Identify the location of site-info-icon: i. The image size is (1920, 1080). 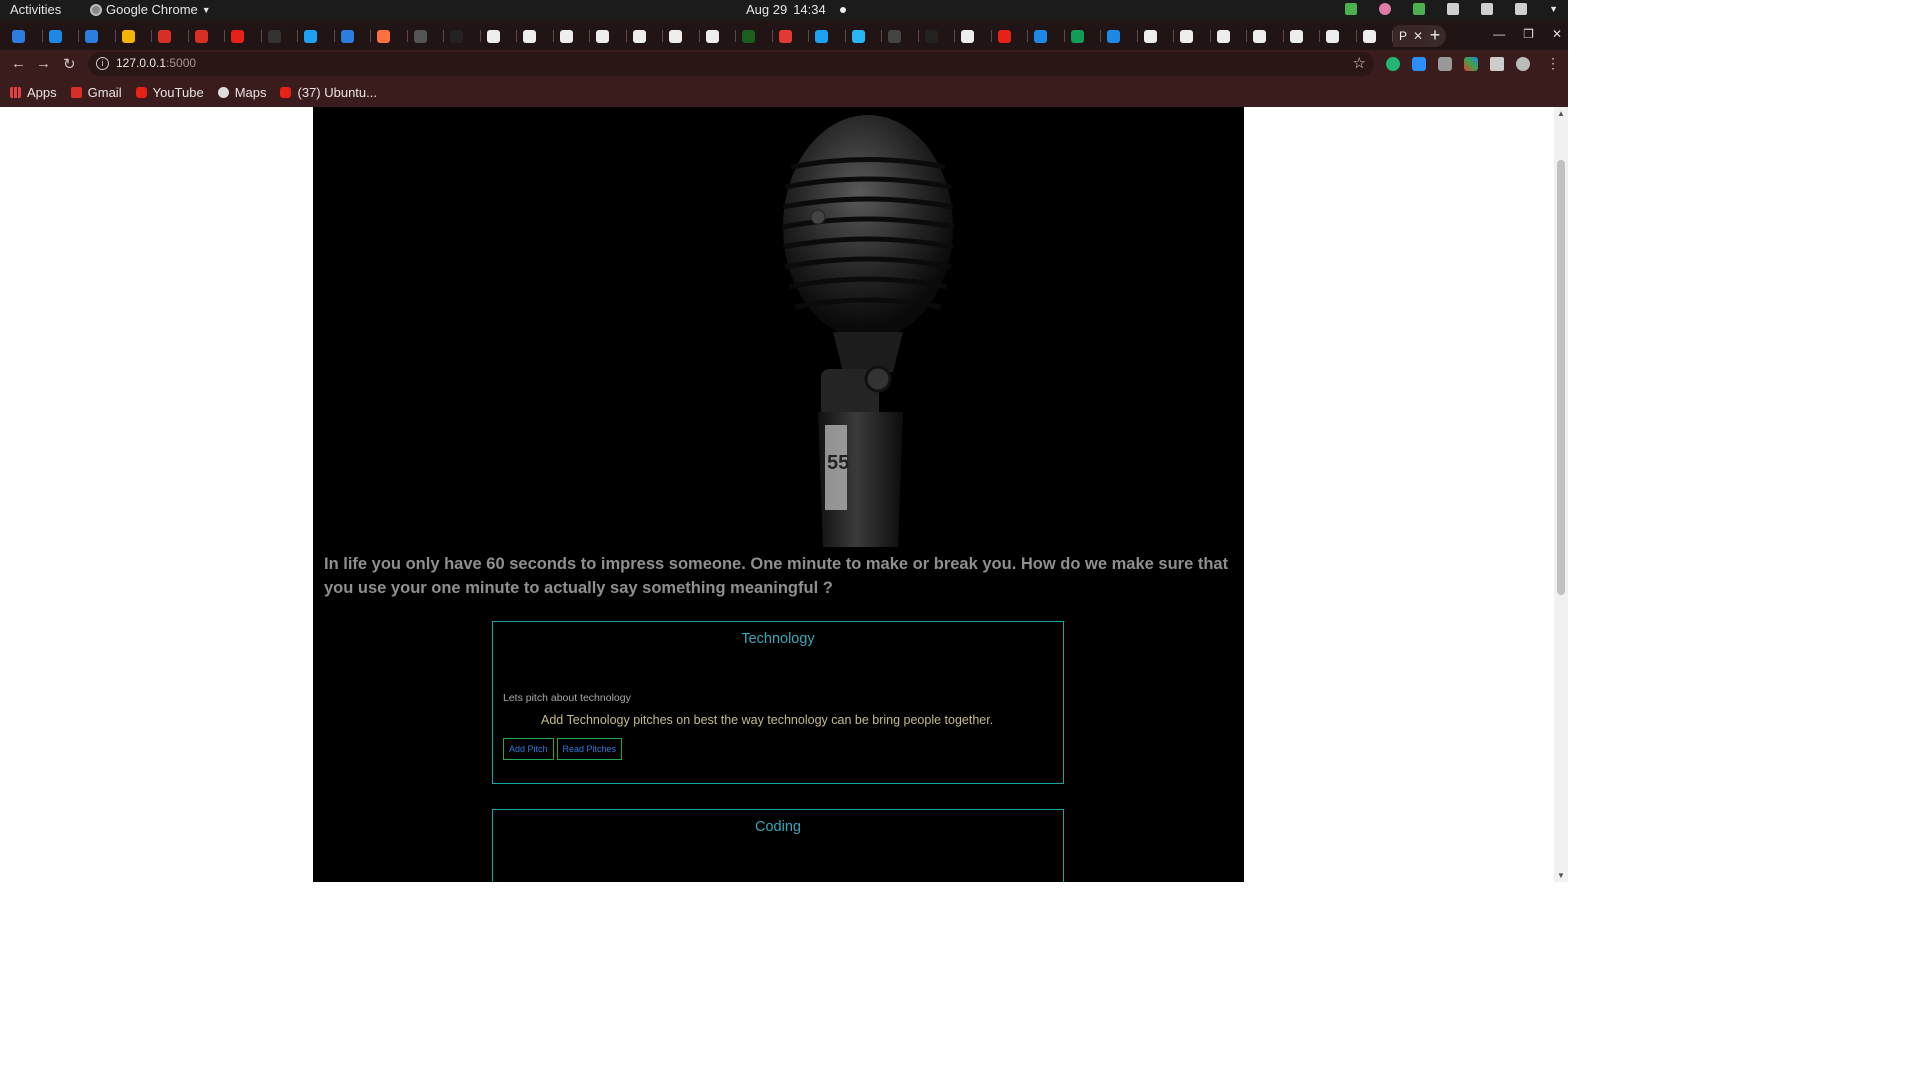
(102, 63).